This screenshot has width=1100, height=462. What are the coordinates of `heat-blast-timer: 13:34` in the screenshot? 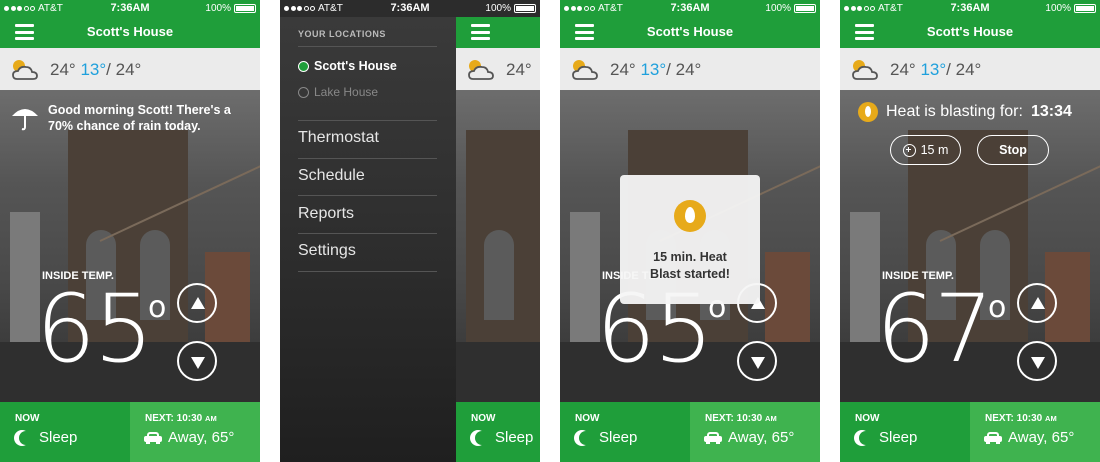 It's located at (1051, 111).